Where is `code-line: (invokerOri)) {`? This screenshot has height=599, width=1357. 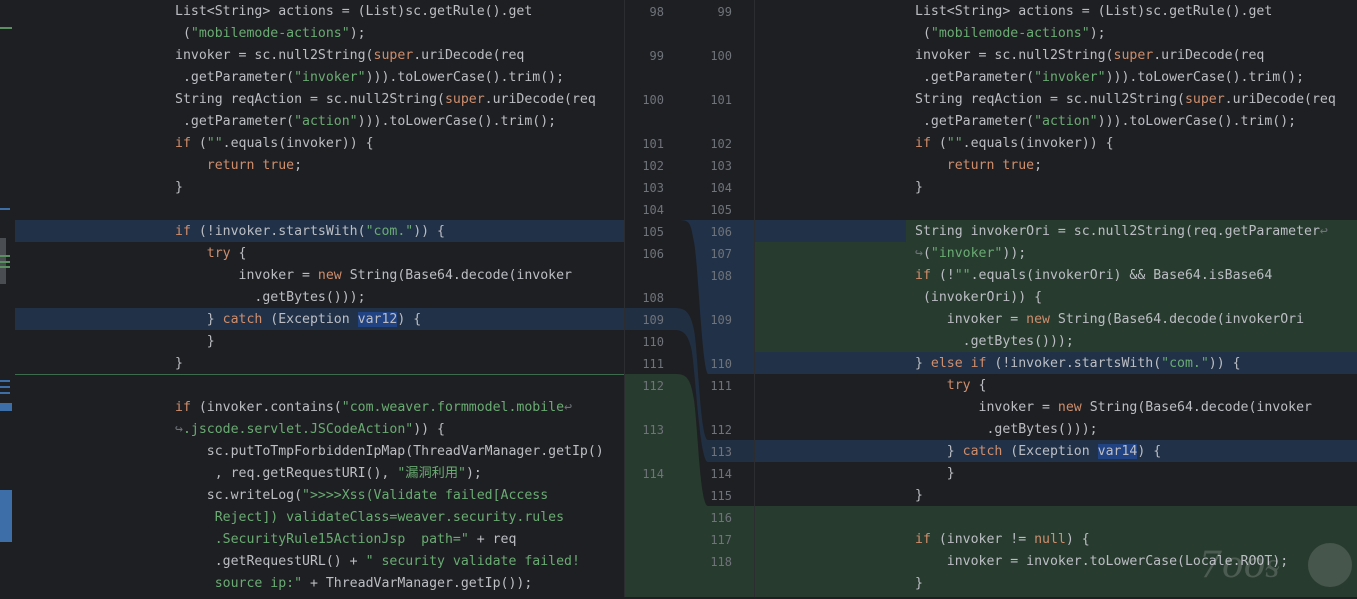
code-line: (invokerOri)) { is located at coordinates (978, 298).